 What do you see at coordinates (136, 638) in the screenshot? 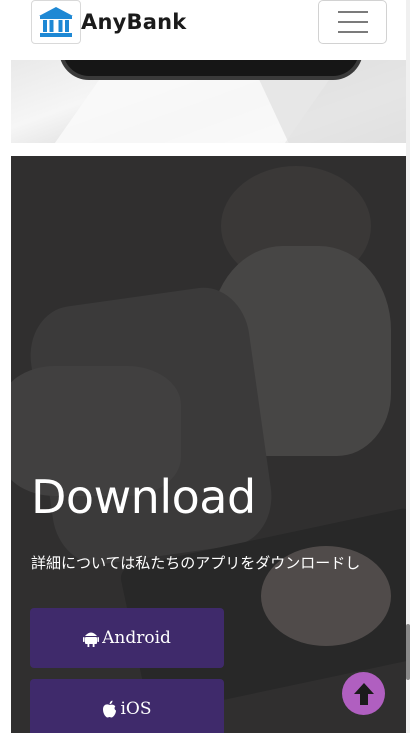
I see `android-button-label: Android` at bounding box center [136, 638].